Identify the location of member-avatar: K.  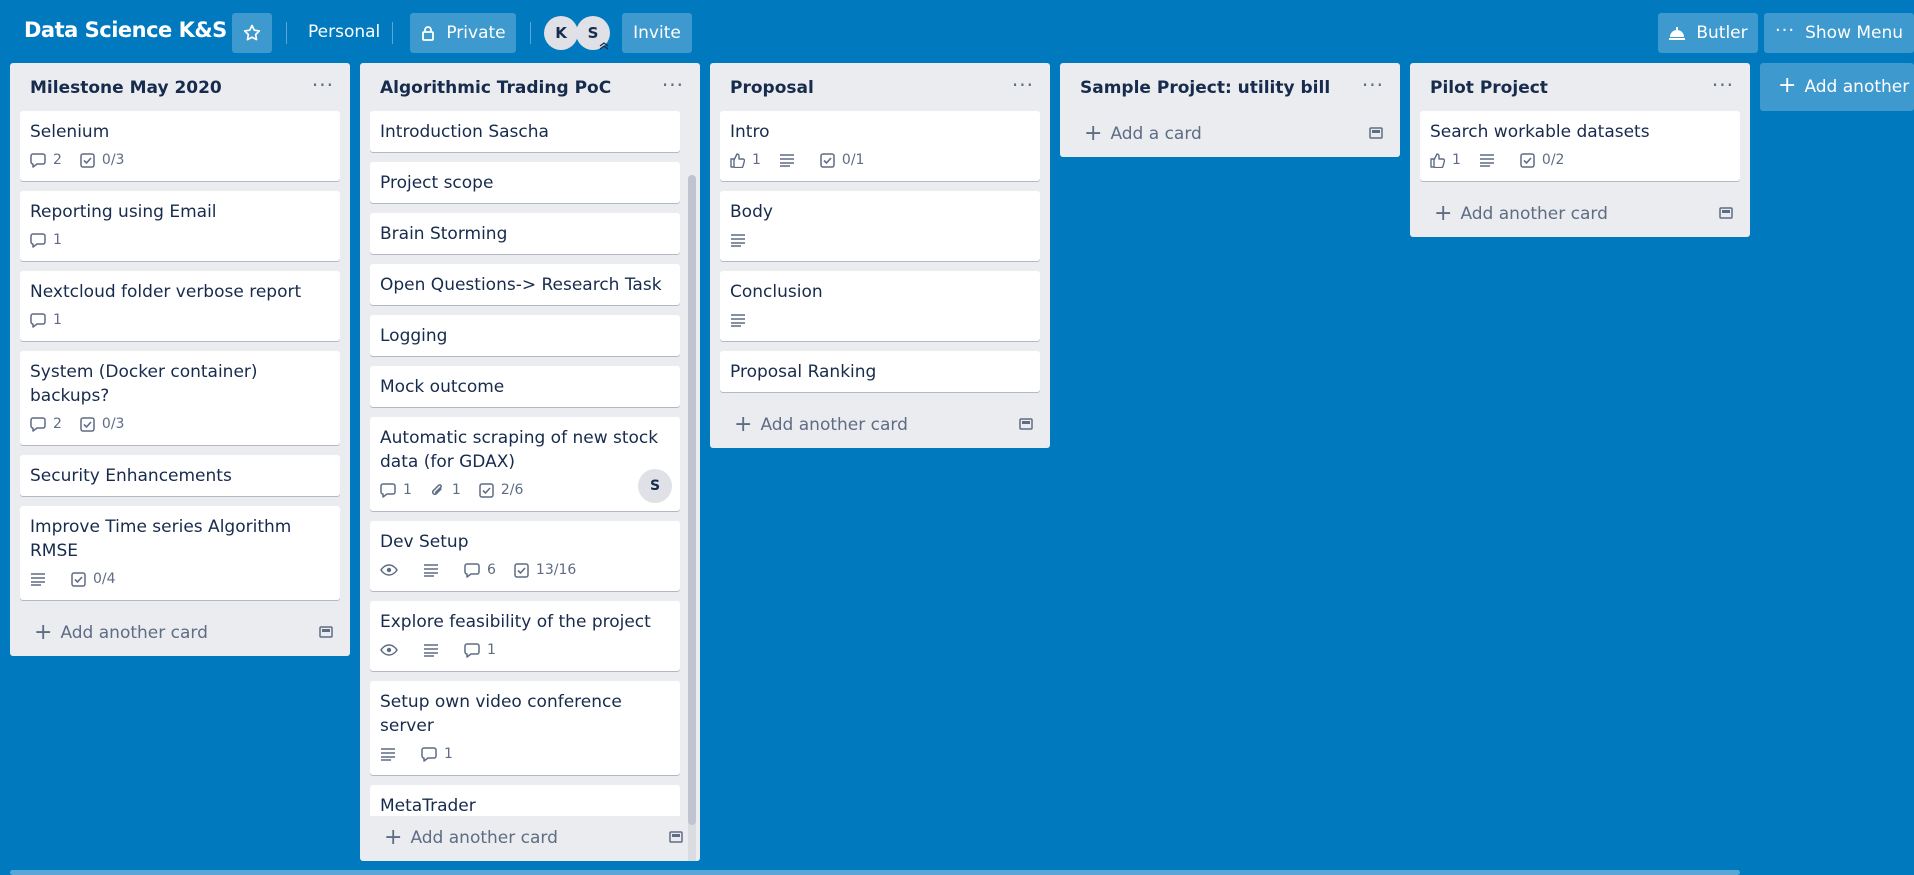
(561, 33).